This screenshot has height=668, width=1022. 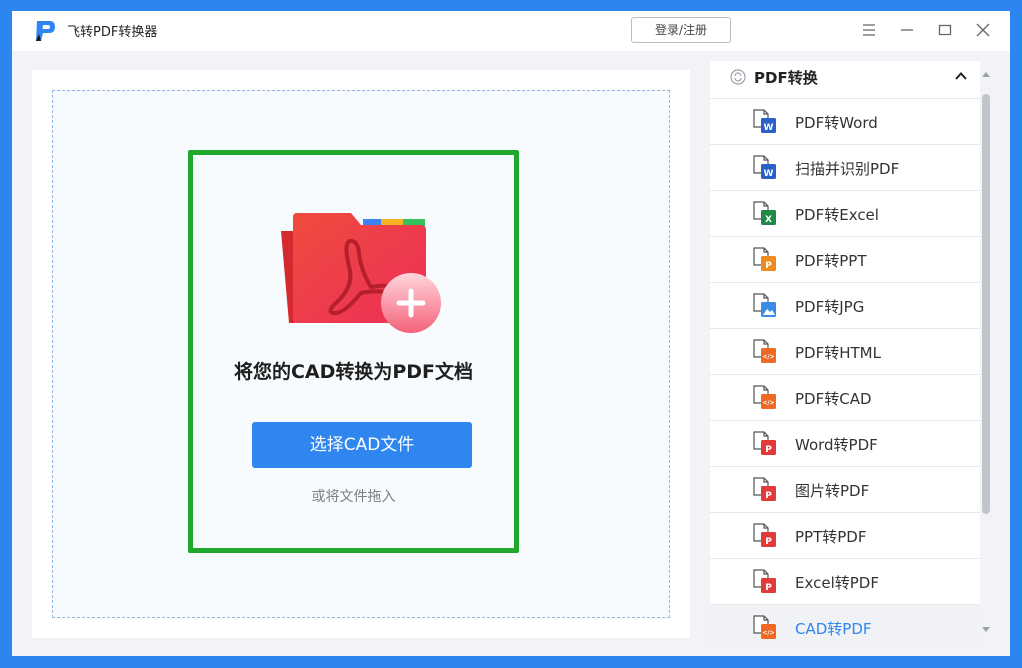 I want to click on sidebar-item: </> PDF转HTML, so click(x=845, y=352).